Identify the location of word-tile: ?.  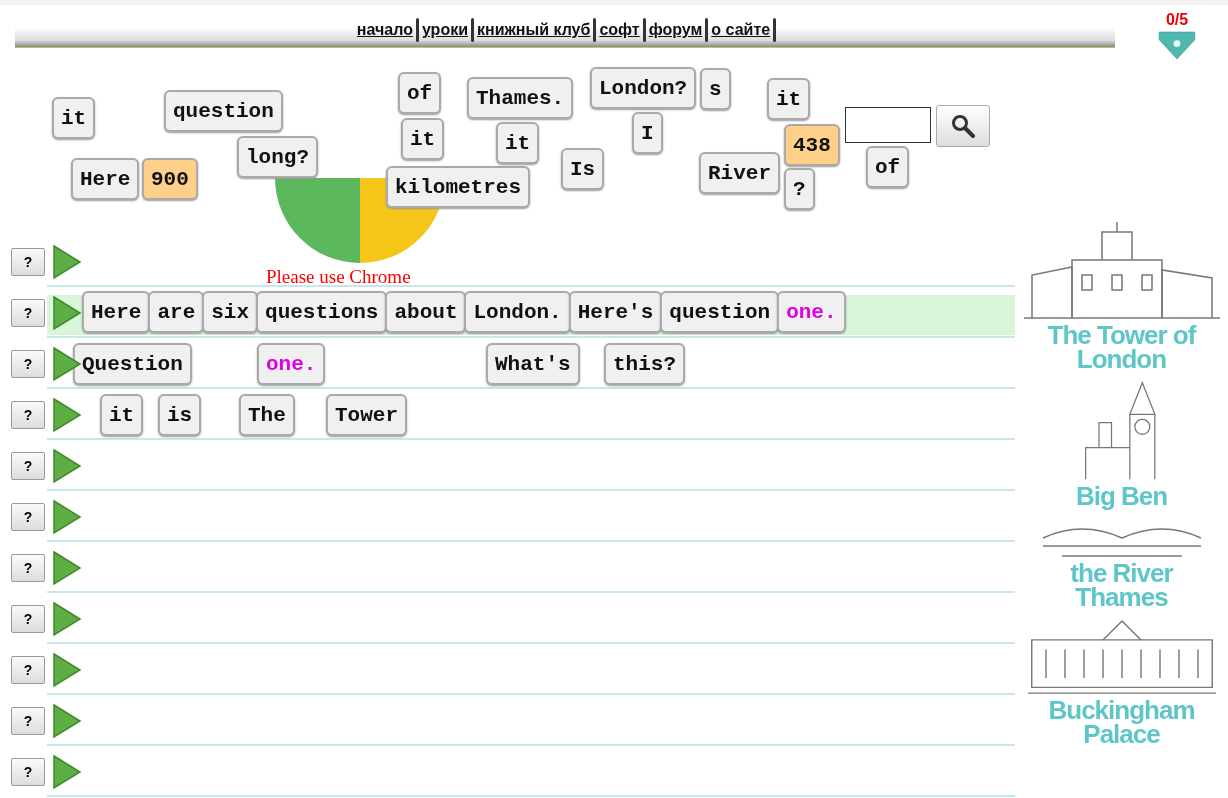
(799, 189).